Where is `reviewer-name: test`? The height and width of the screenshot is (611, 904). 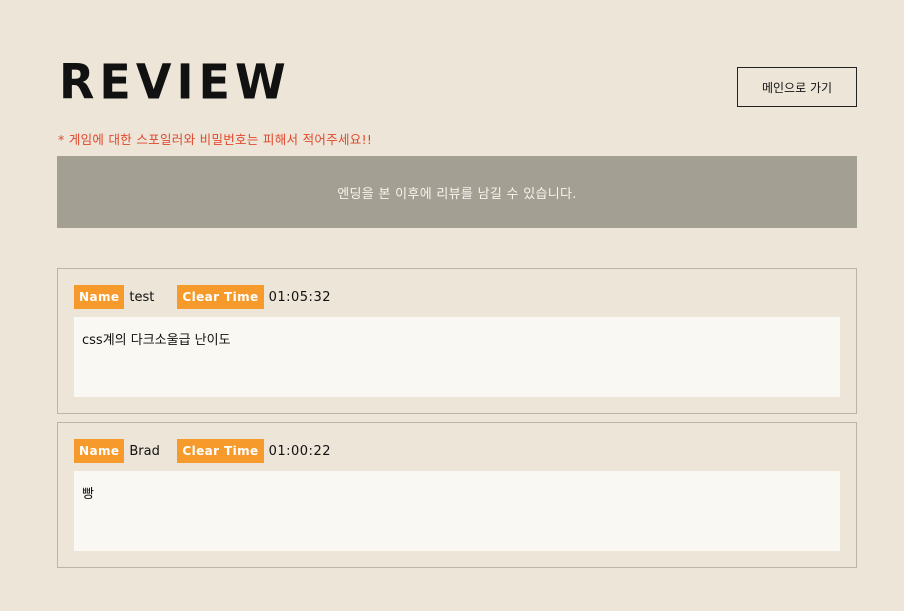
reviewer-name: test is located at coordinates (142, 297).